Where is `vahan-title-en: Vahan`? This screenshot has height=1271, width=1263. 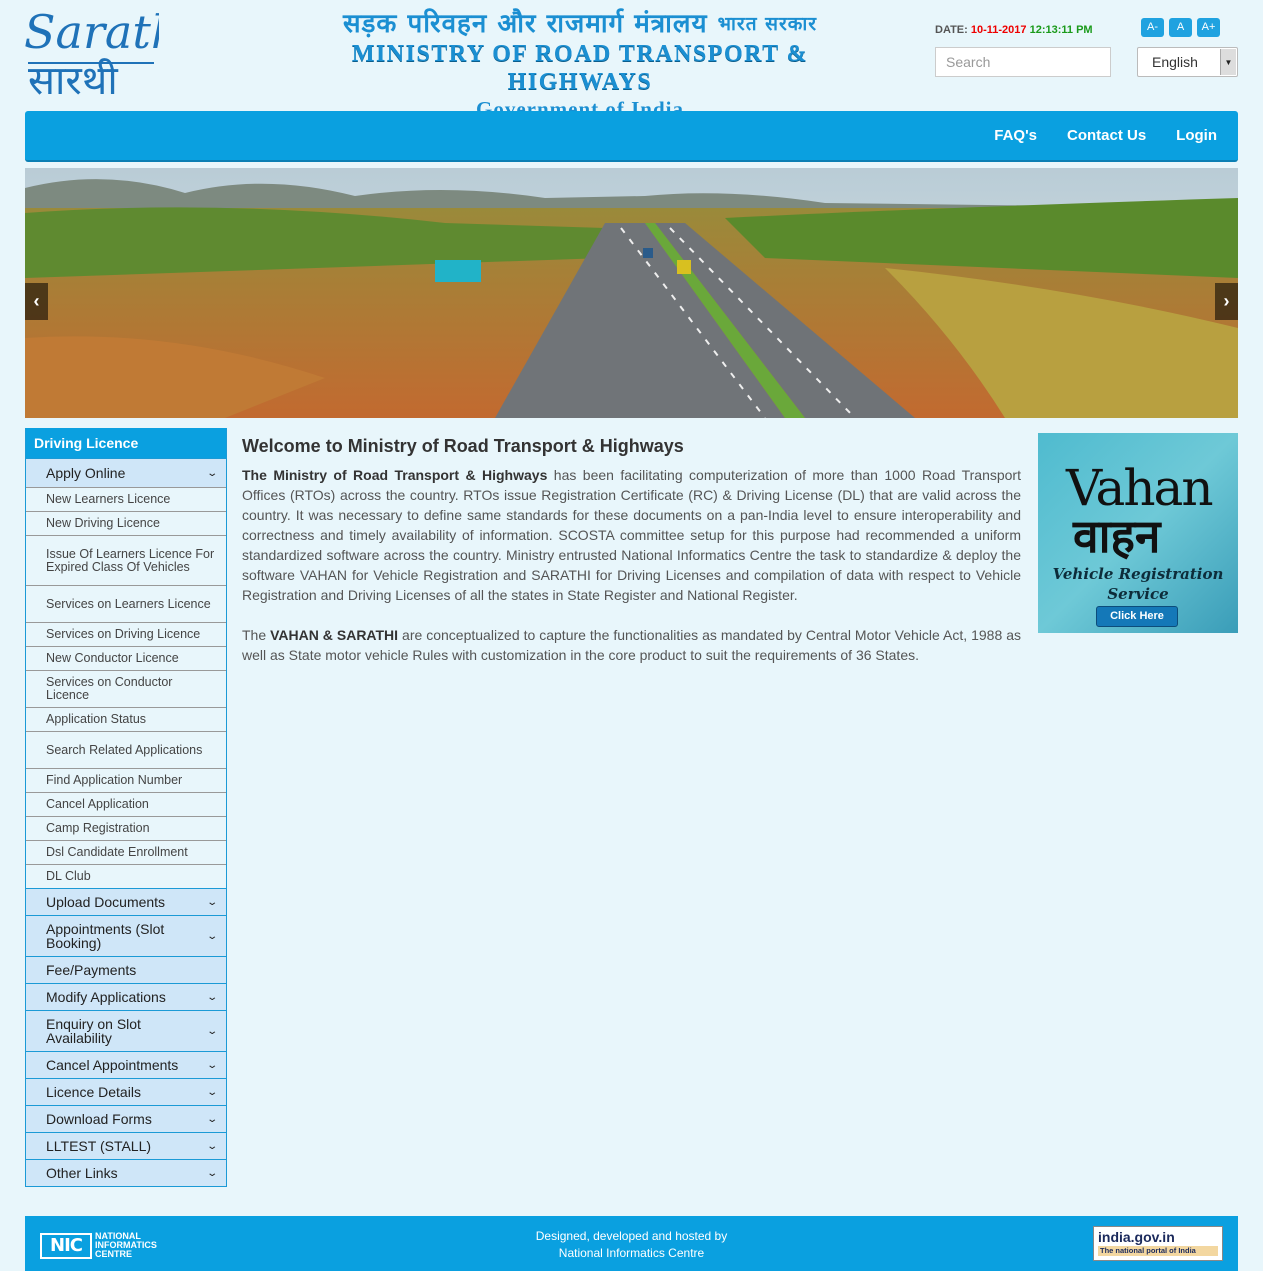
vahan-title-en: Vahan is located at coordinates (1140, 488).